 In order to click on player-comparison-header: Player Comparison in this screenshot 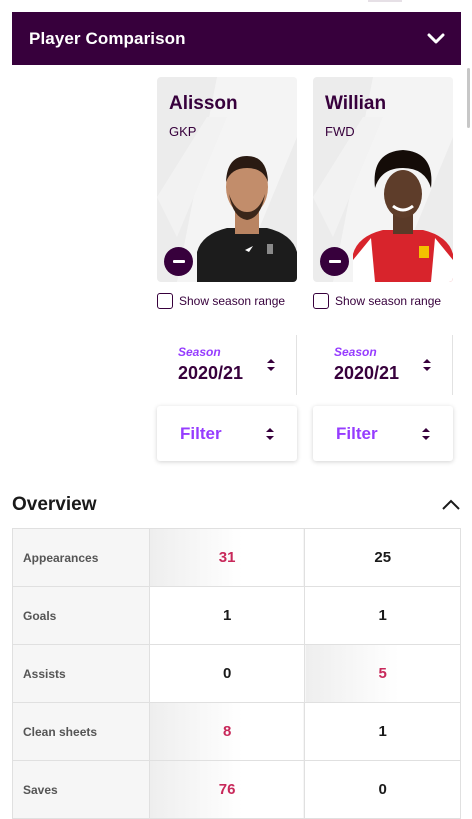, I will do `click(236, 38)`.